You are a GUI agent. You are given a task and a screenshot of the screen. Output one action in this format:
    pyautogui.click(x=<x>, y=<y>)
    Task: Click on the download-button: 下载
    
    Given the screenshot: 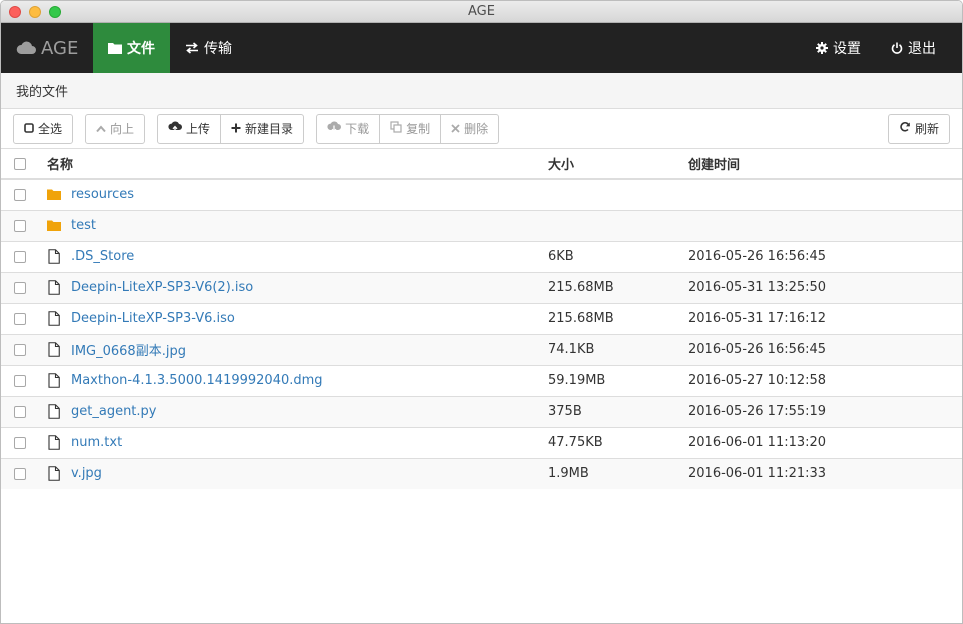 What is the action you would take?
    pyautogui.click(x=348, y=128)
    